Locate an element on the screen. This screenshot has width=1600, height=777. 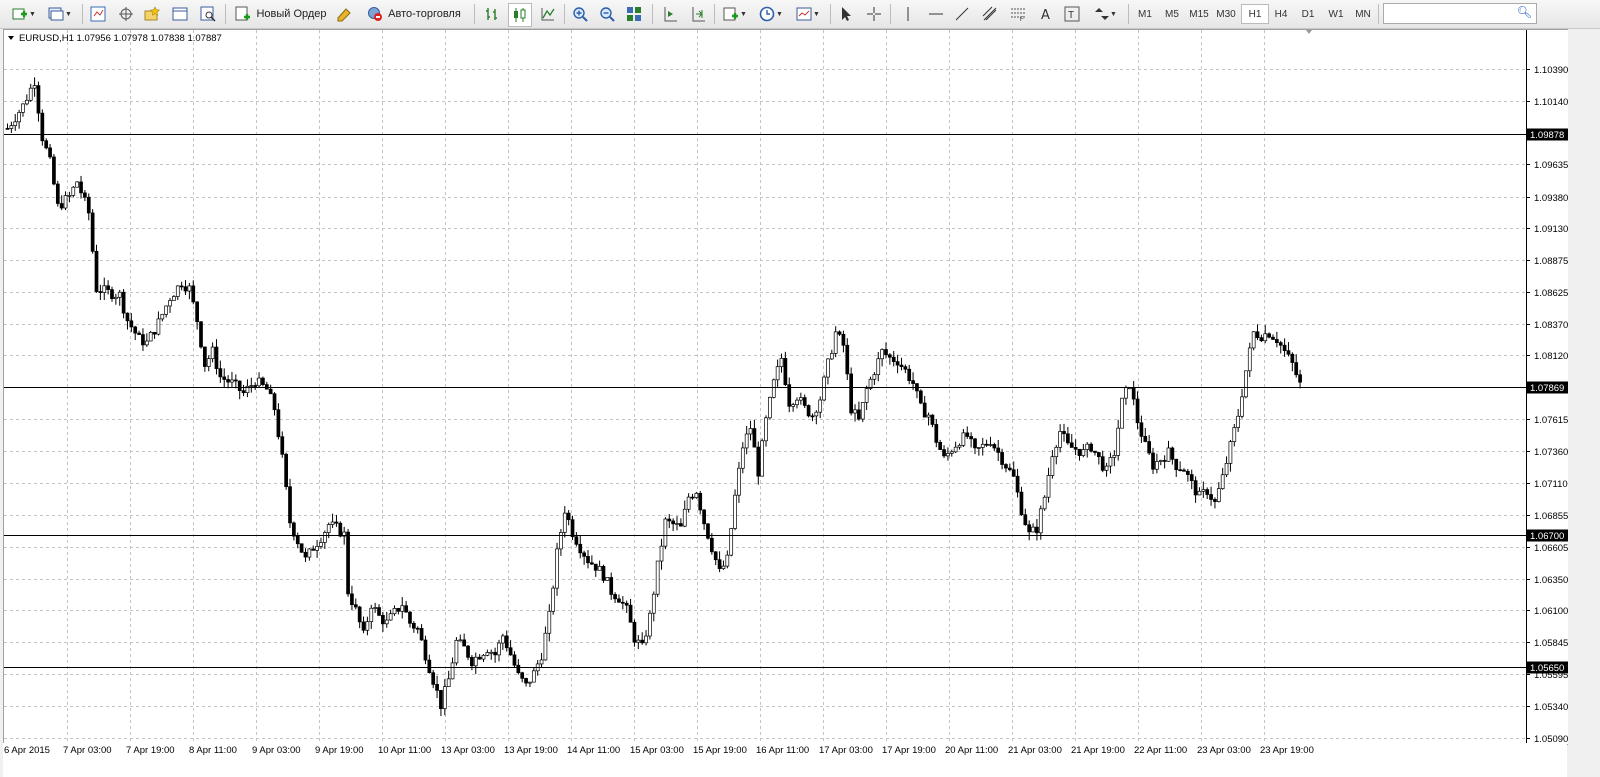
metaeditor-button is located at coordinates (344, 14).